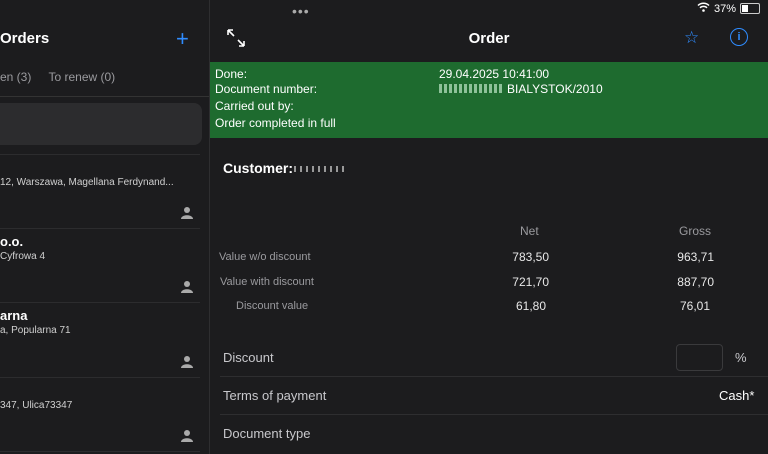  I want to click on expand-icon, so click(236, 38).